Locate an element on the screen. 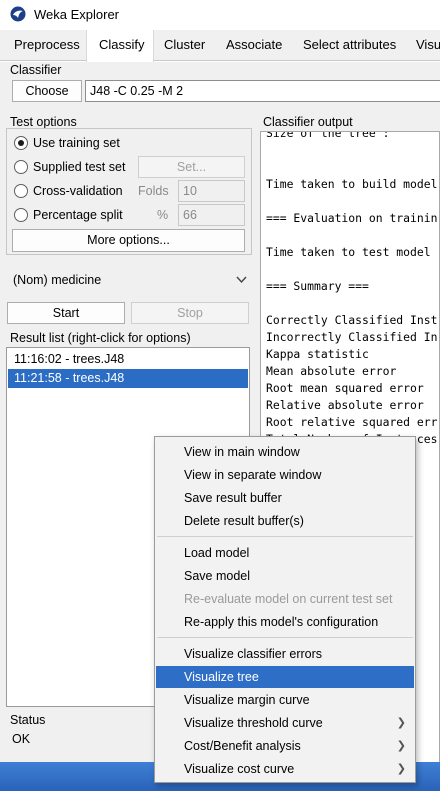  tab-associate: Associate is located at coordinates (254, 44).